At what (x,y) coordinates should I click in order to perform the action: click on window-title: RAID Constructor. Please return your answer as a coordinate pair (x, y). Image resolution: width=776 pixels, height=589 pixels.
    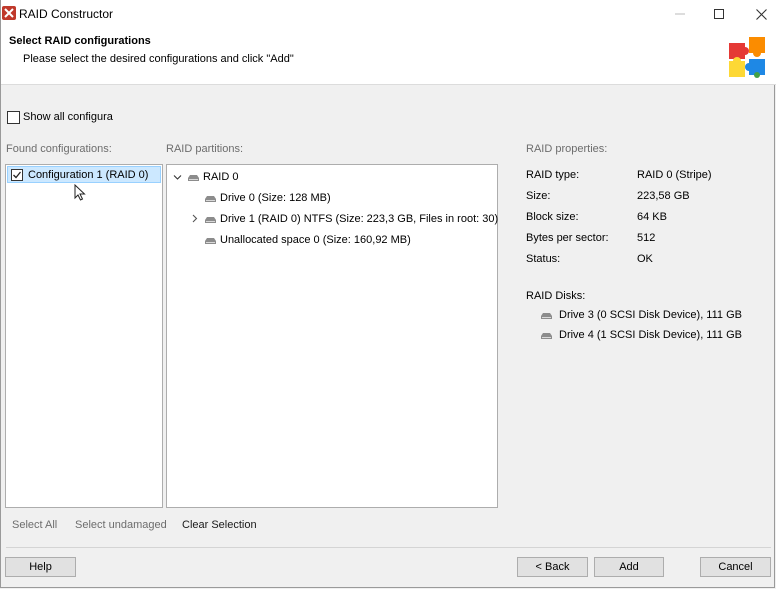
    Looking at the image, I should click on (66, 14).